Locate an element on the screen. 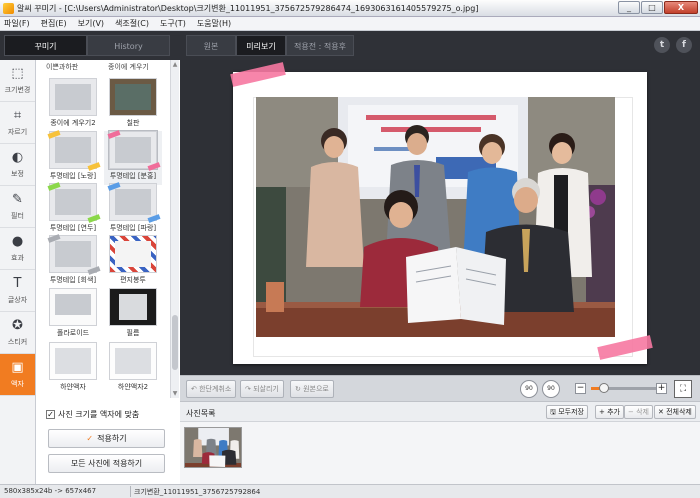  tool-label: 크기변경 is located at coordinates (17, 89).